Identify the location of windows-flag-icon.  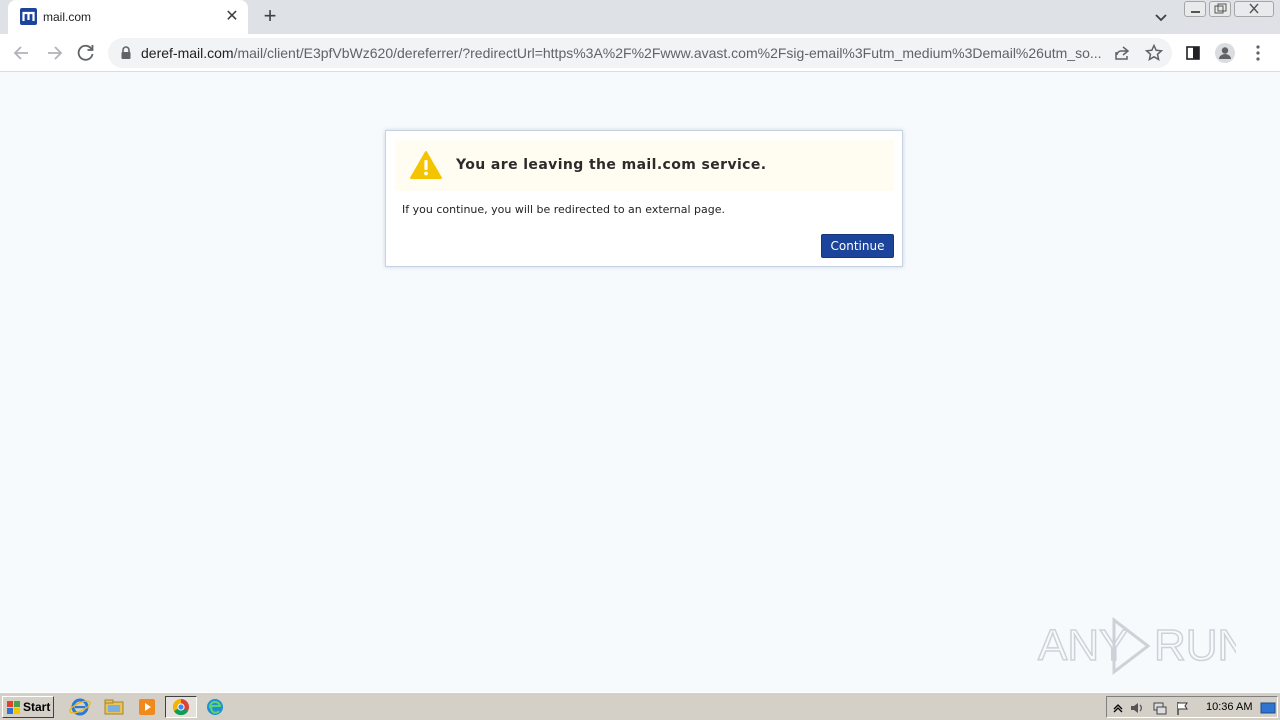
(13, 707).